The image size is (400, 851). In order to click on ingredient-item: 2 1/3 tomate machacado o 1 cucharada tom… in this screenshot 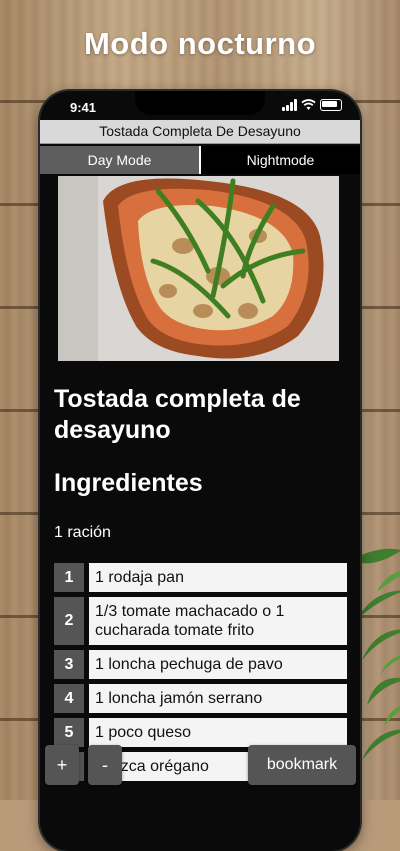, I will do `click(200, 621)`.